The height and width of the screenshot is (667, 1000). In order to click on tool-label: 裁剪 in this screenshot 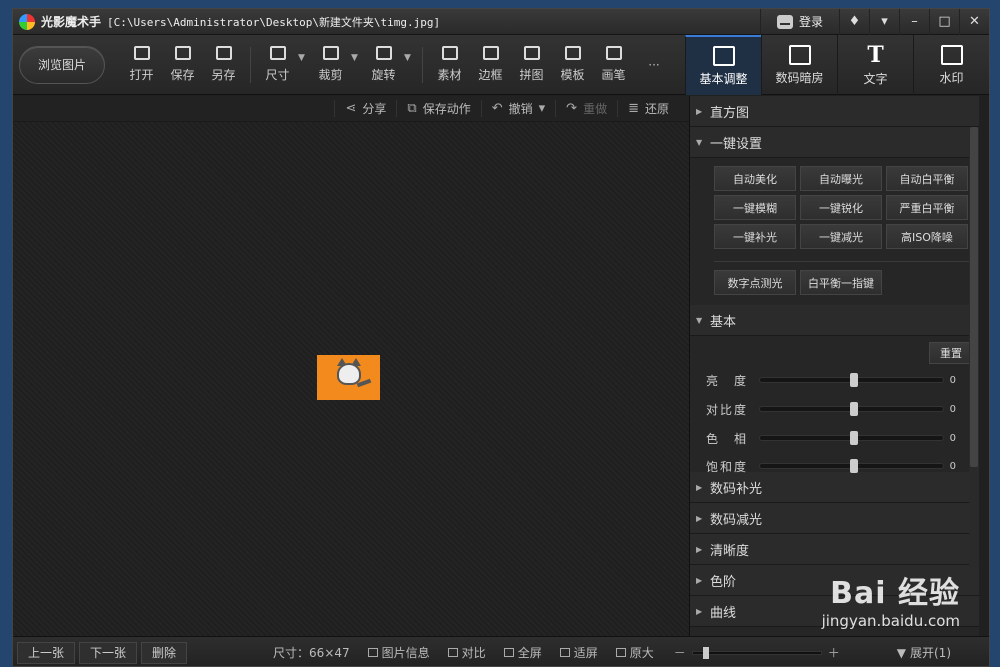, I will do `click(330, 75)`.